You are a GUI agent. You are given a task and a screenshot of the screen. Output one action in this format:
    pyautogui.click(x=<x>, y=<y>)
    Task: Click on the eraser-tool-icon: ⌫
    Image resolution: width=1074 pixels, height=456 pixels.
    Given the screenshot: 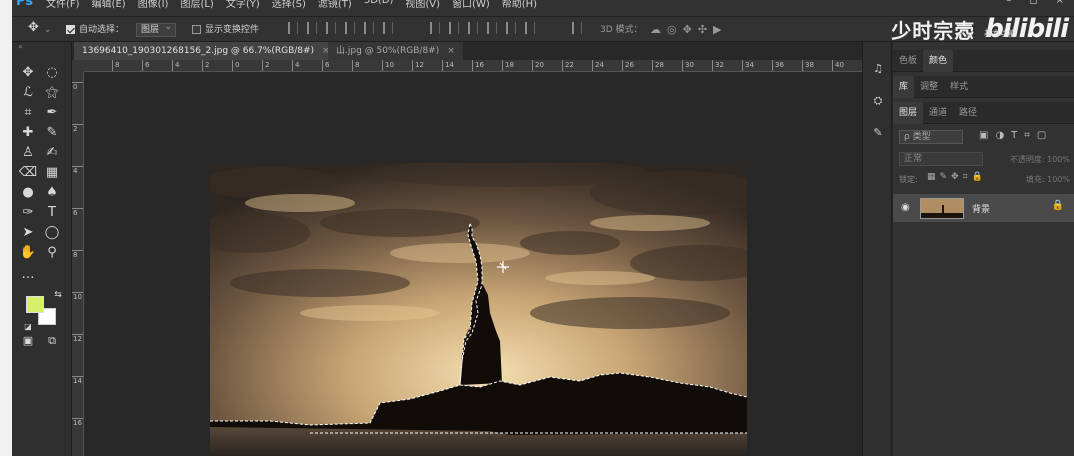 What is the action you would take?
    pyautogui.click(x=28, y=173)
    